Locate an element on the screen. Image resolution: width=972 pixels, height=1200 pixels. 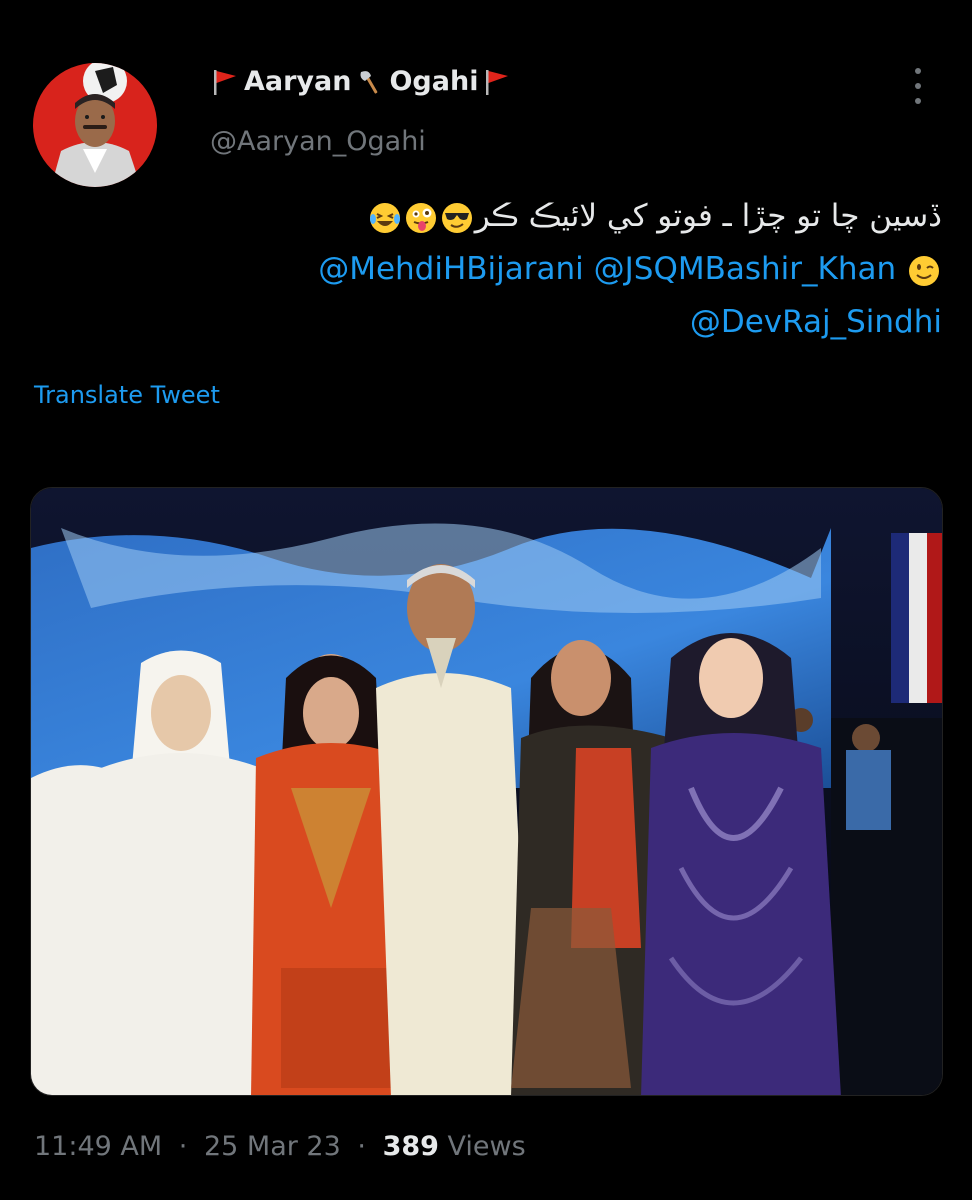
translate-tweet-link: Translate Tweet is located at coordinates (127, 395).